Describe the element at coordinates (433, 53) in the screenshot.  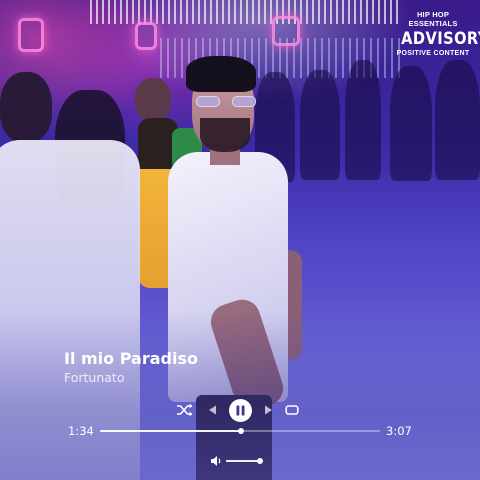
I see `advisory-badge-bottom: POSITIVE CONTENT` at that location.